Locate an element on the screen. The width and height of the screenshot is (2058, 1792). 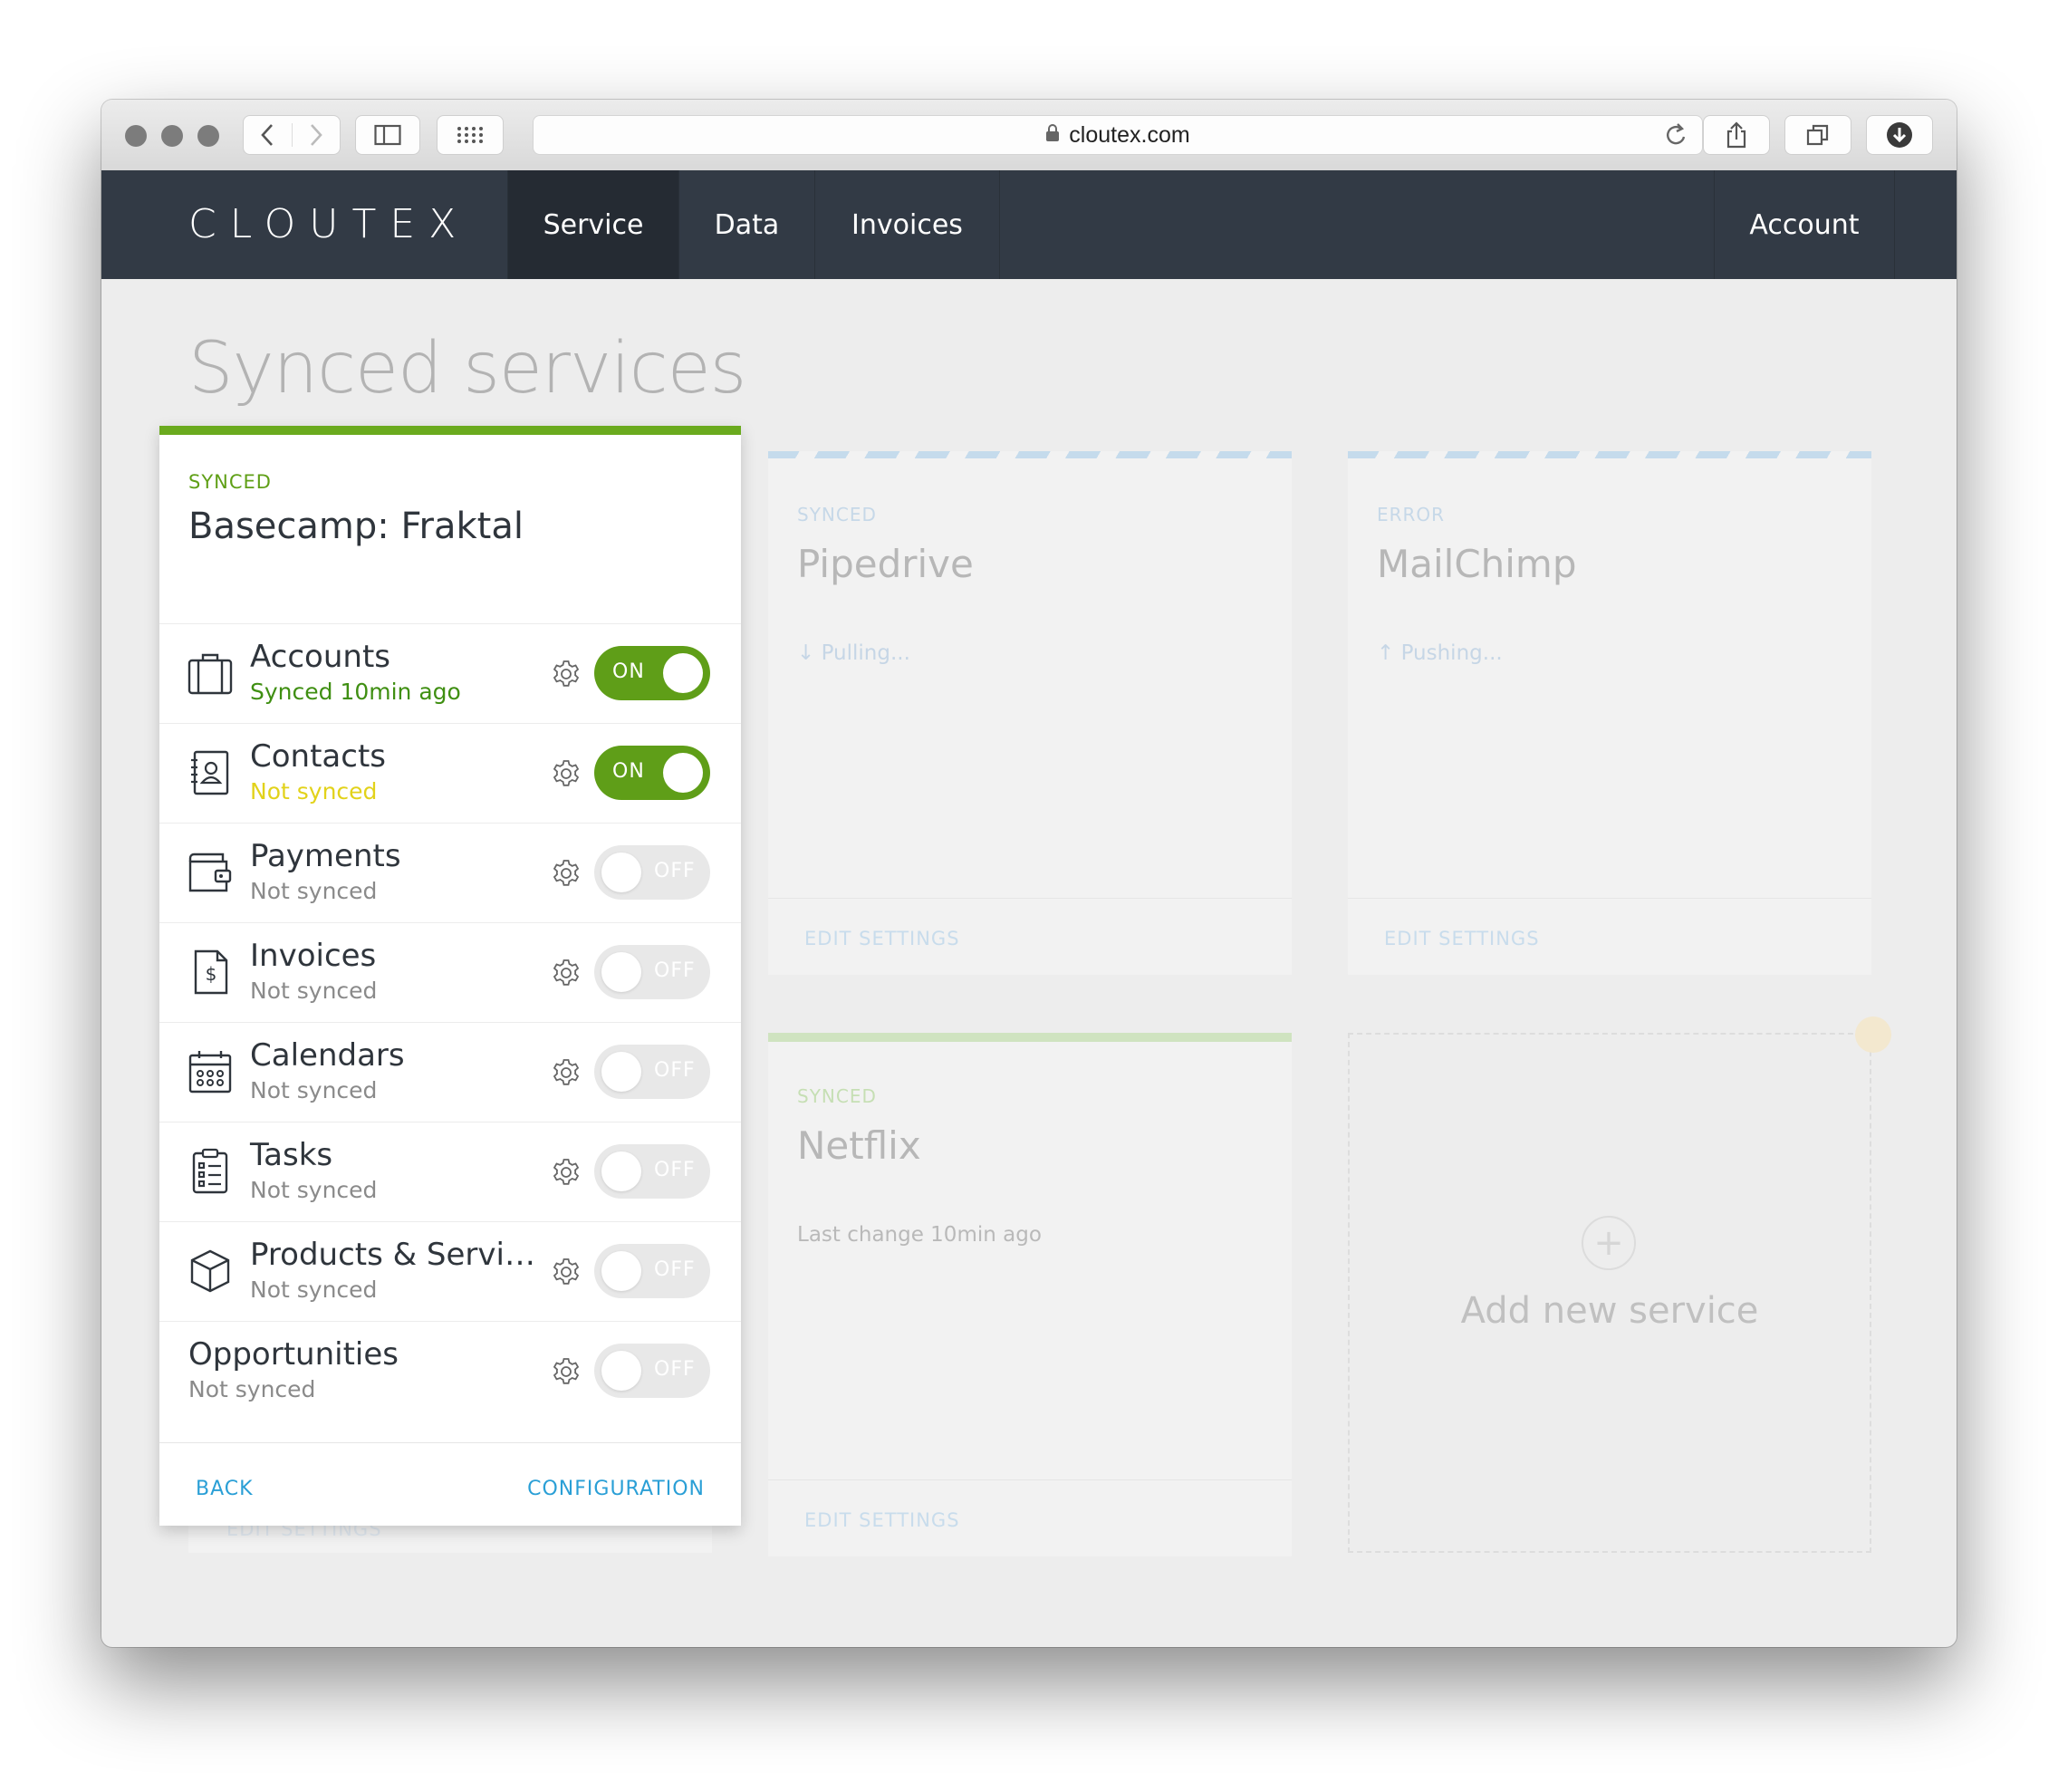
app-navbar: CLOUTEX Service Data Invoices Account is located at coordinates (1029, 224).